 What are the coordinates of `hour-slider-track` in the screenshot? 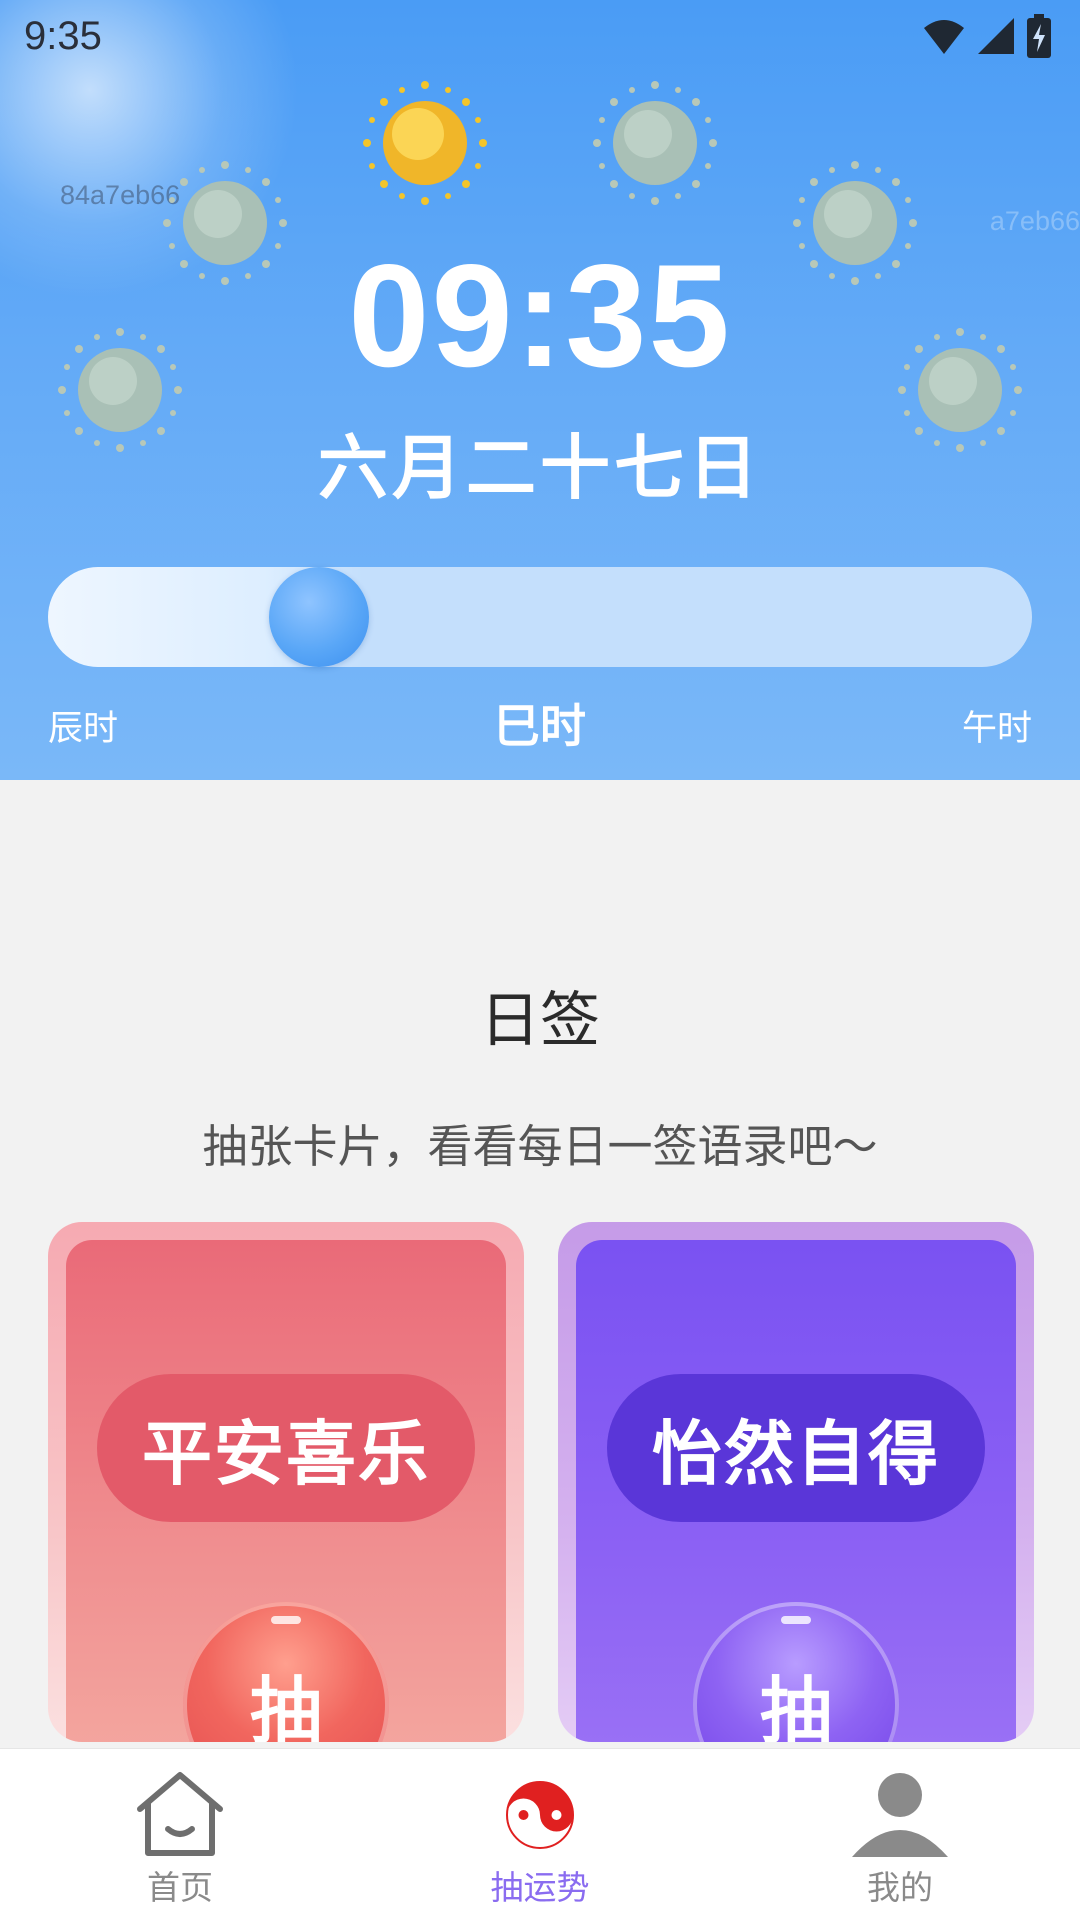 It's located at (540, 617).